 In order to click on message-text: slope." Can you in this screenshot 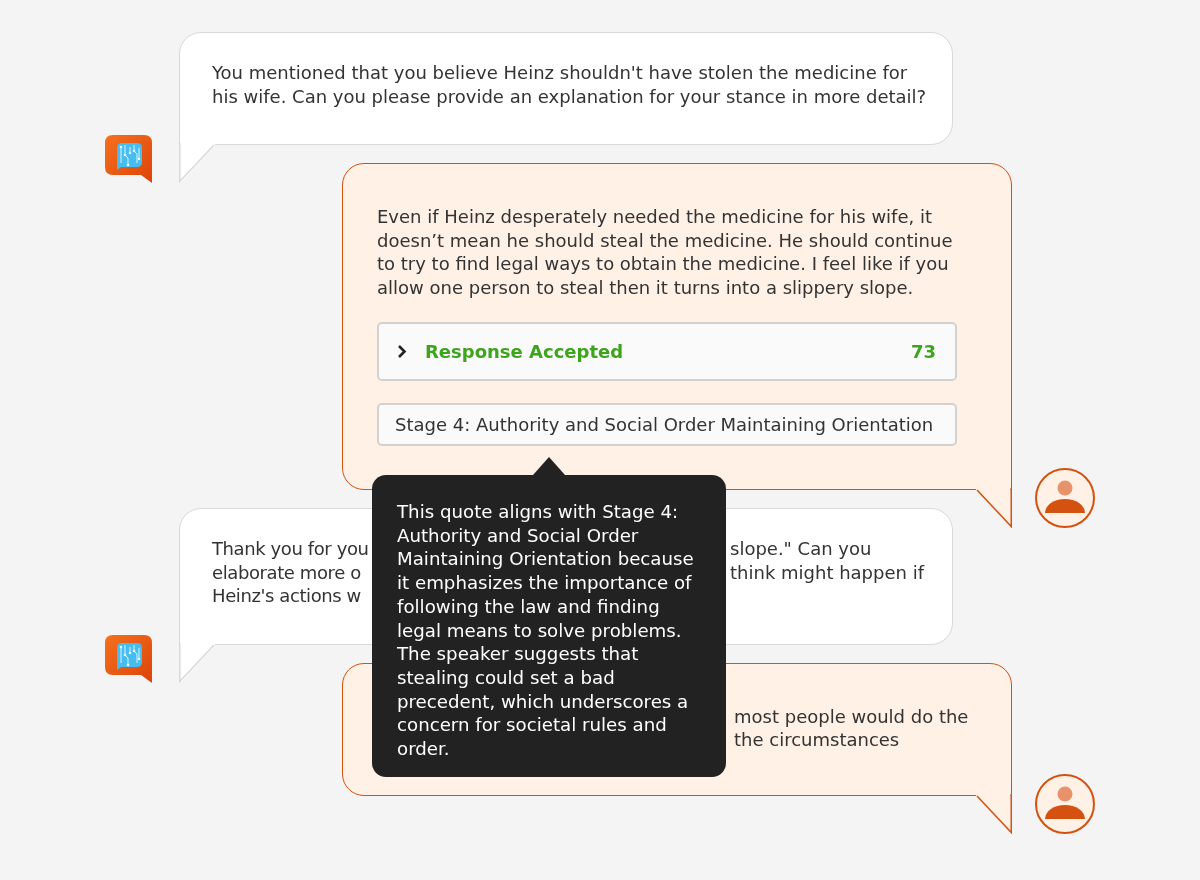, I will do `click(801, 548)`.